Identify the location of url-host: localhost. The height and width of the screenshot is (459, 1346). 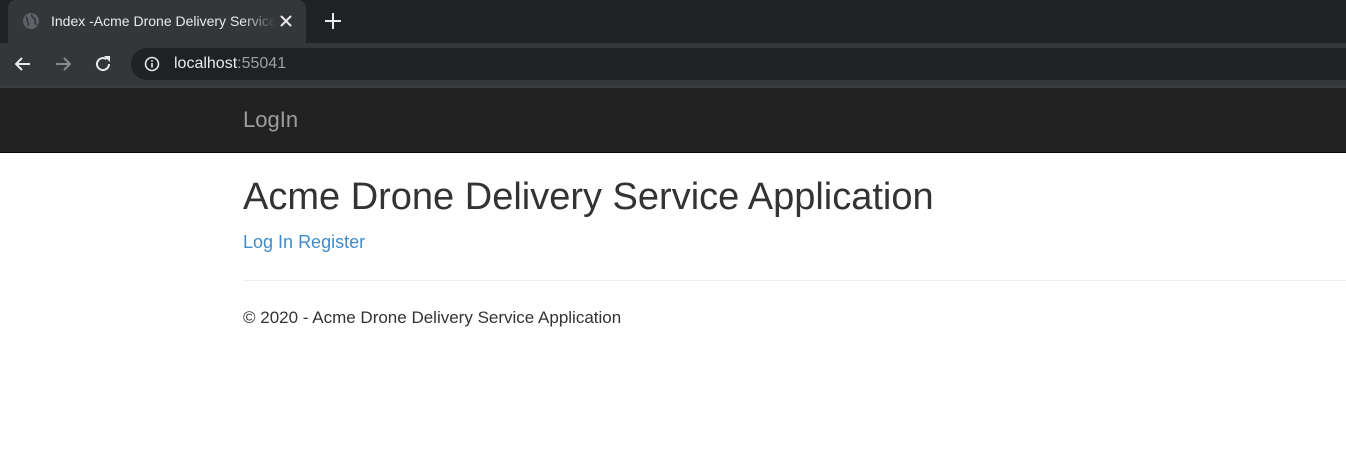
(206, 63).